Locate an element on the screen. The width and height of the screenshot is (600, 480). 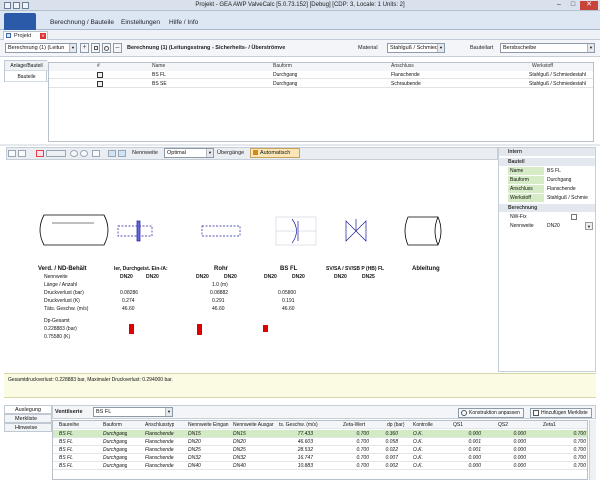
row-label-druckverlust-bar: Druckverlust (bar) is located at coordinates (64, 293).